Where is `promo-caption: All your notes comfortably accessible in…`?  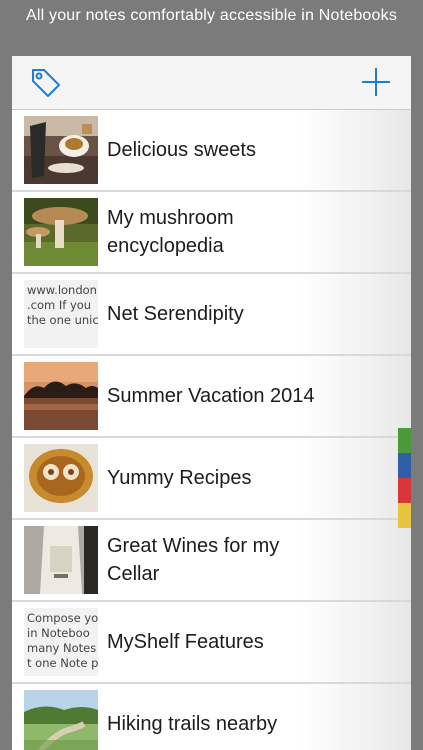
promo-caption: All your notes comfortably accessible in… is located at coordinates (211, 15).